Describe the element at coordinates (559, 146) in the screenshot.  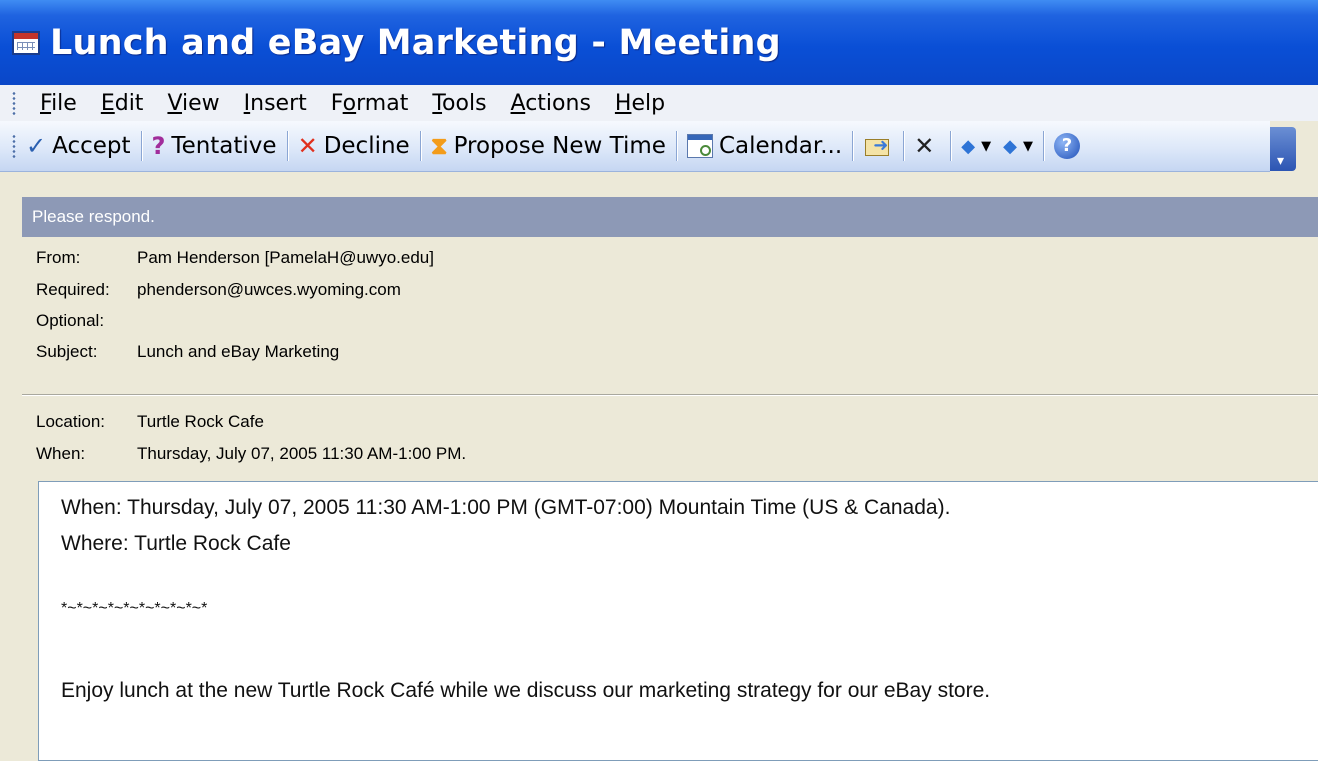
I see `propose-label: Propose New Time` at that location.